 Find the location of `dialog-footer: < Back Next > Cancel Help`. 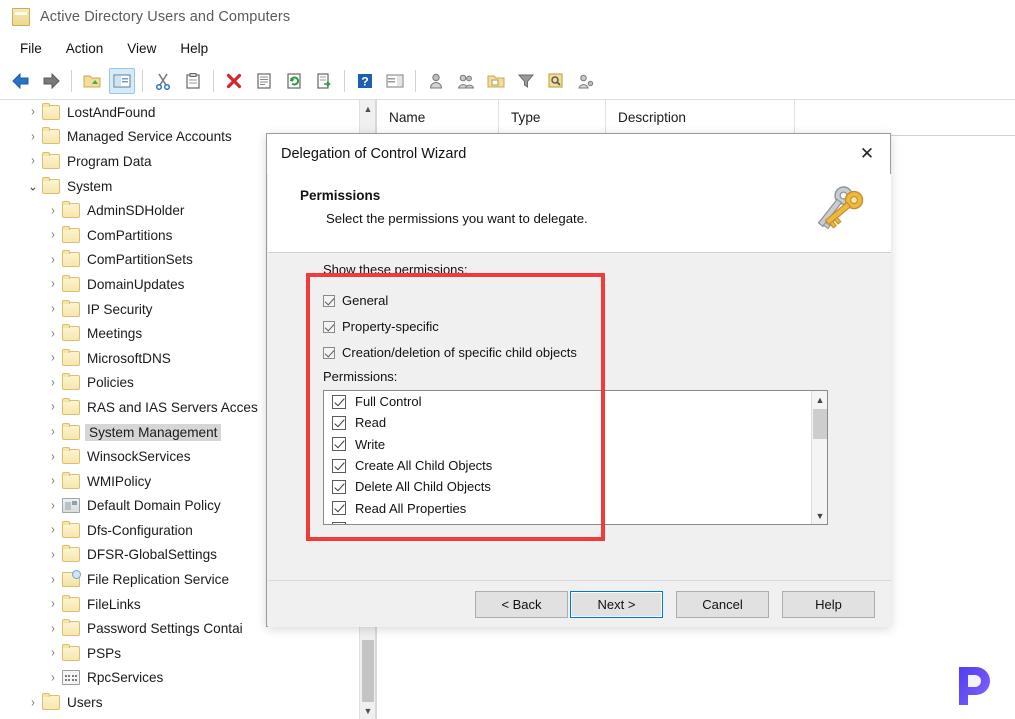

dialog-footer: < Back Next > Cancel Help is located at coordinates (579, 603).